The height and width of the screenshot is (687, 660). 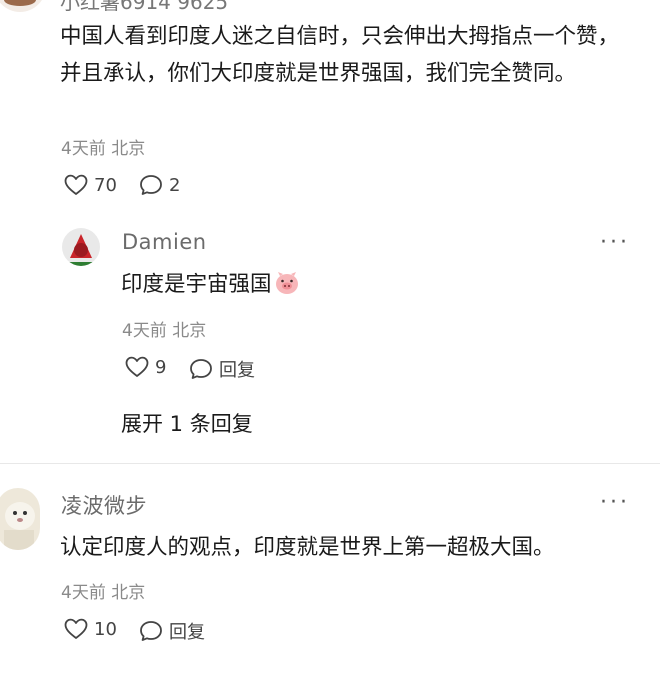 I want to click on like-button: 10, so click(x=90, y=629).